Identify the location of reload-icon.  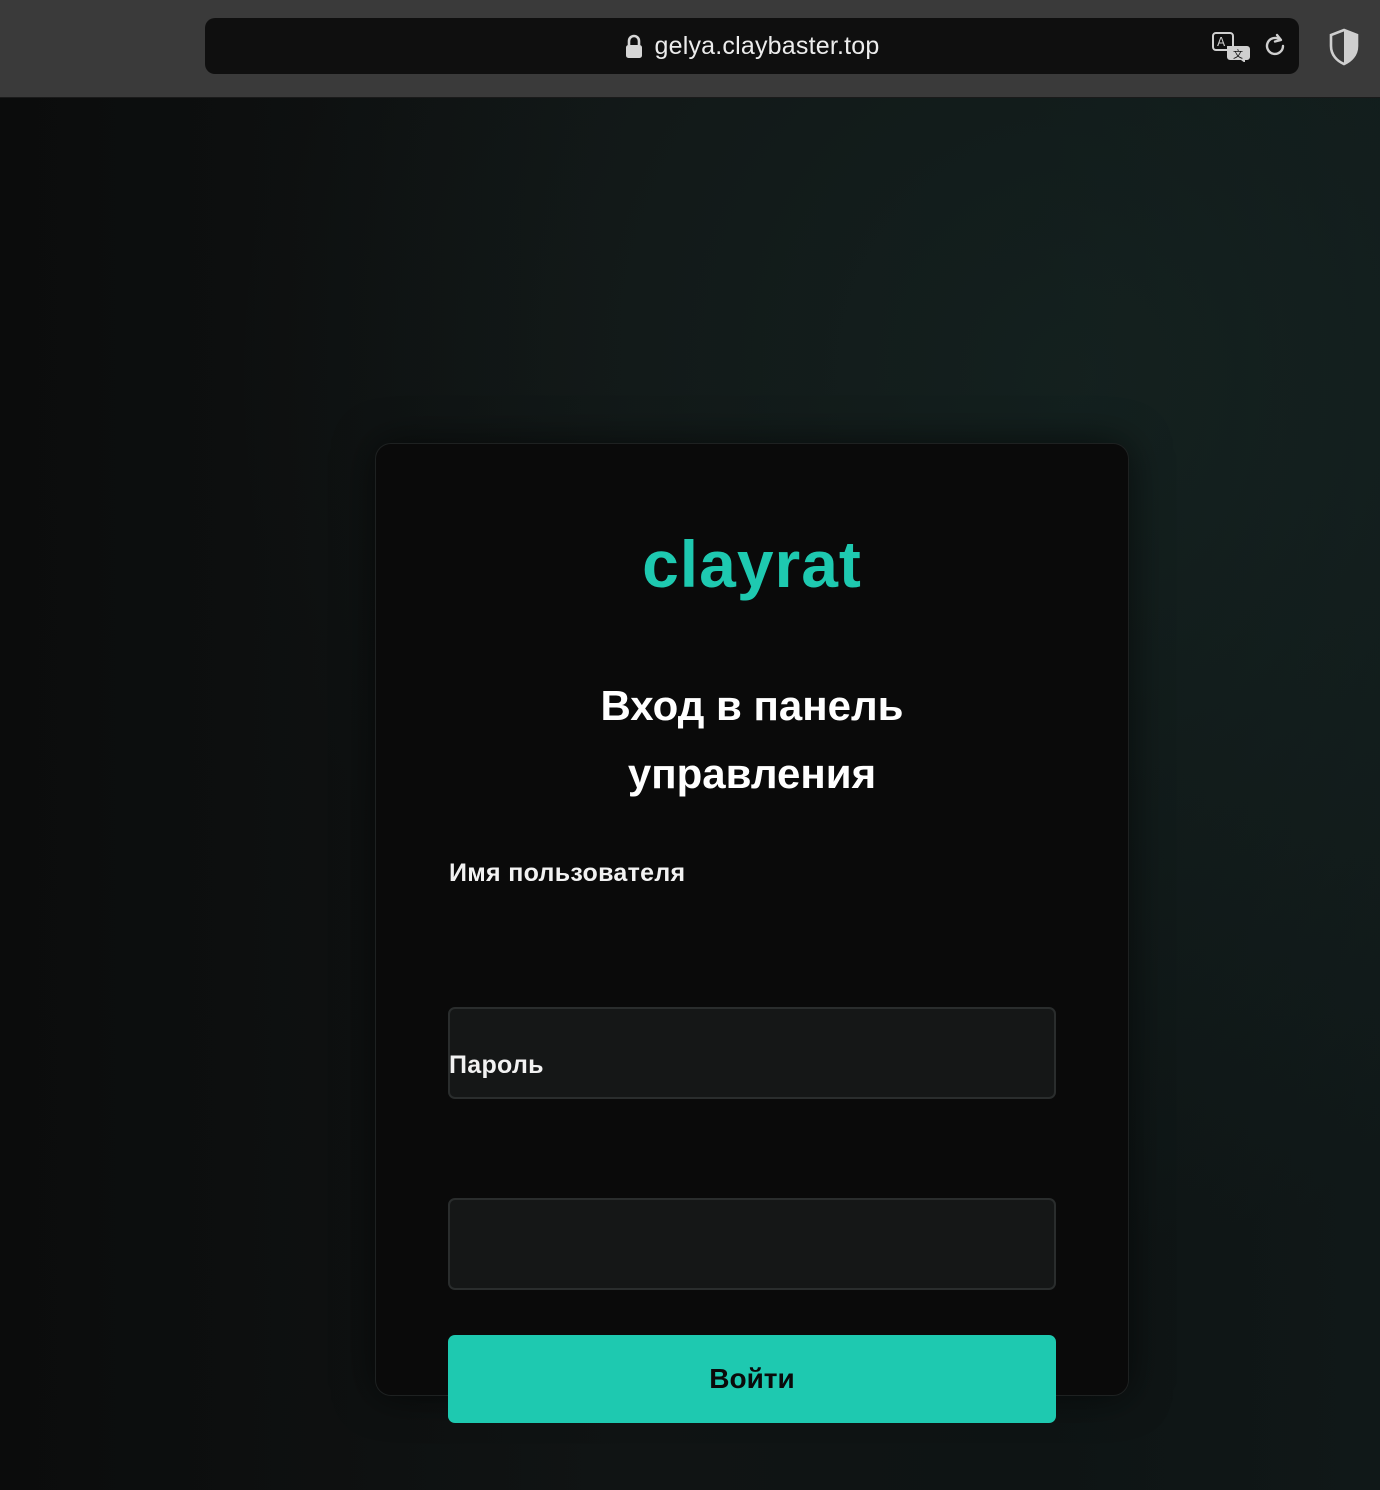
(1275, 46).